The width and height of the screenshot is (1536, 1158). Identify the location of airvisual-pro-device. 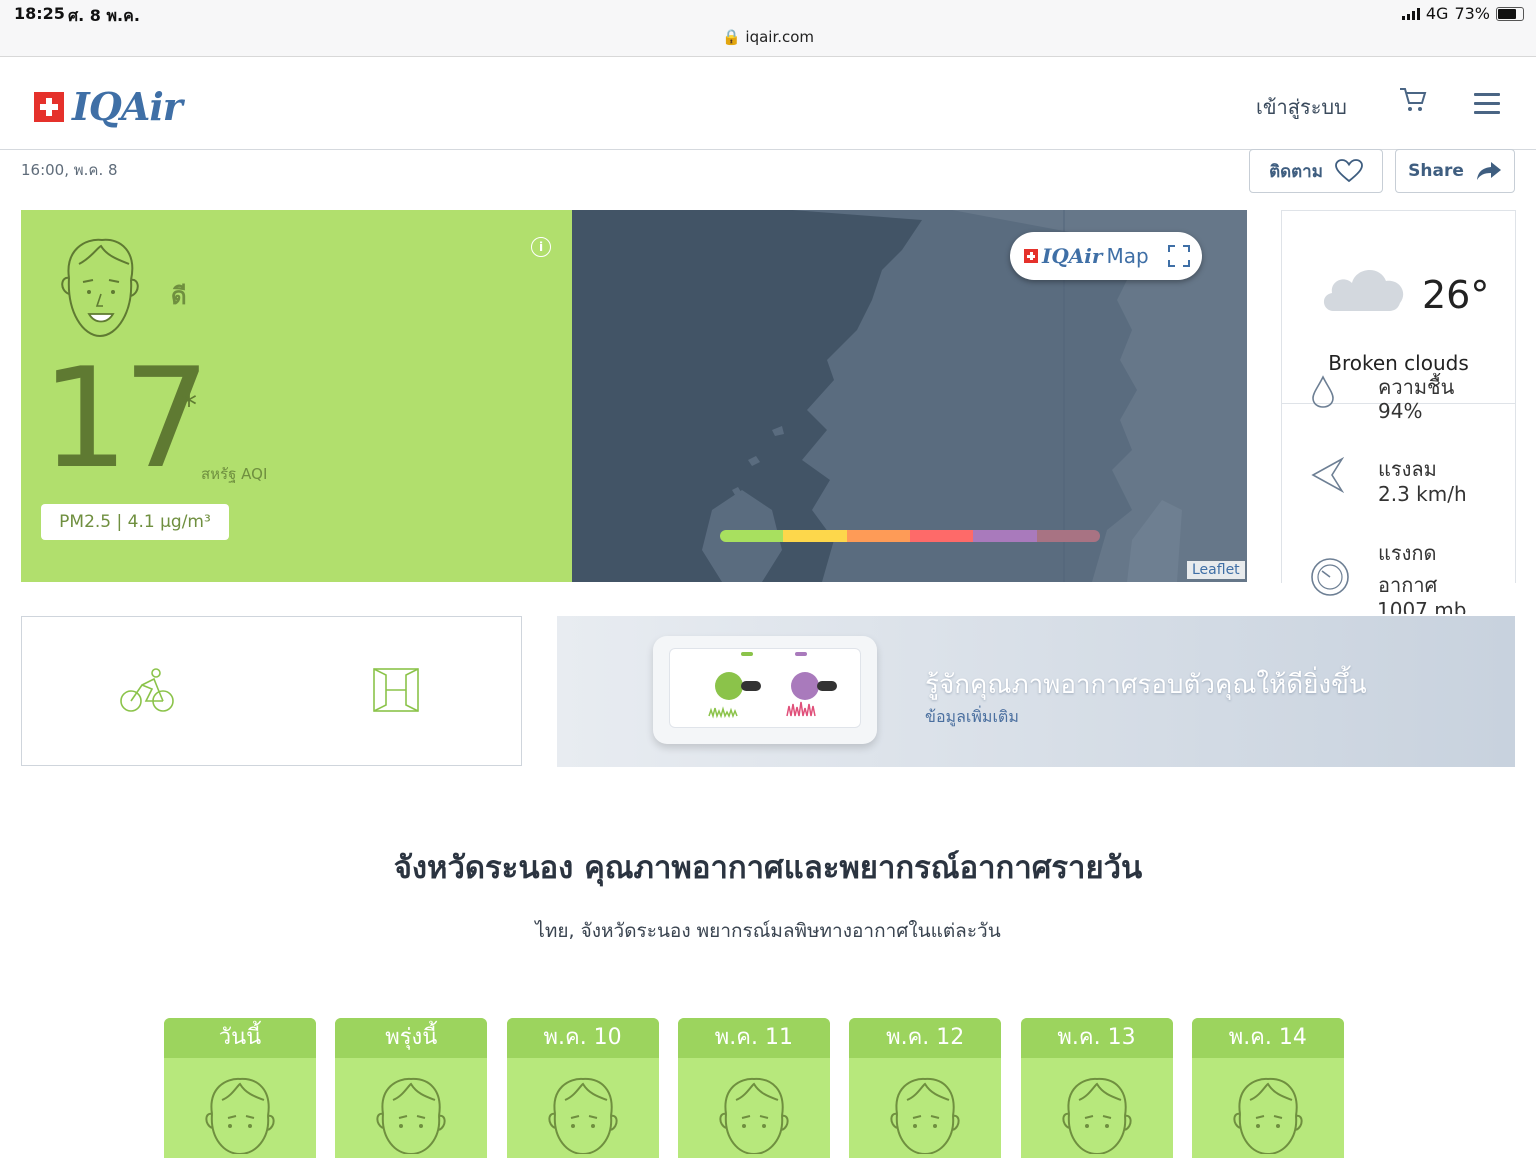
(765, 690).